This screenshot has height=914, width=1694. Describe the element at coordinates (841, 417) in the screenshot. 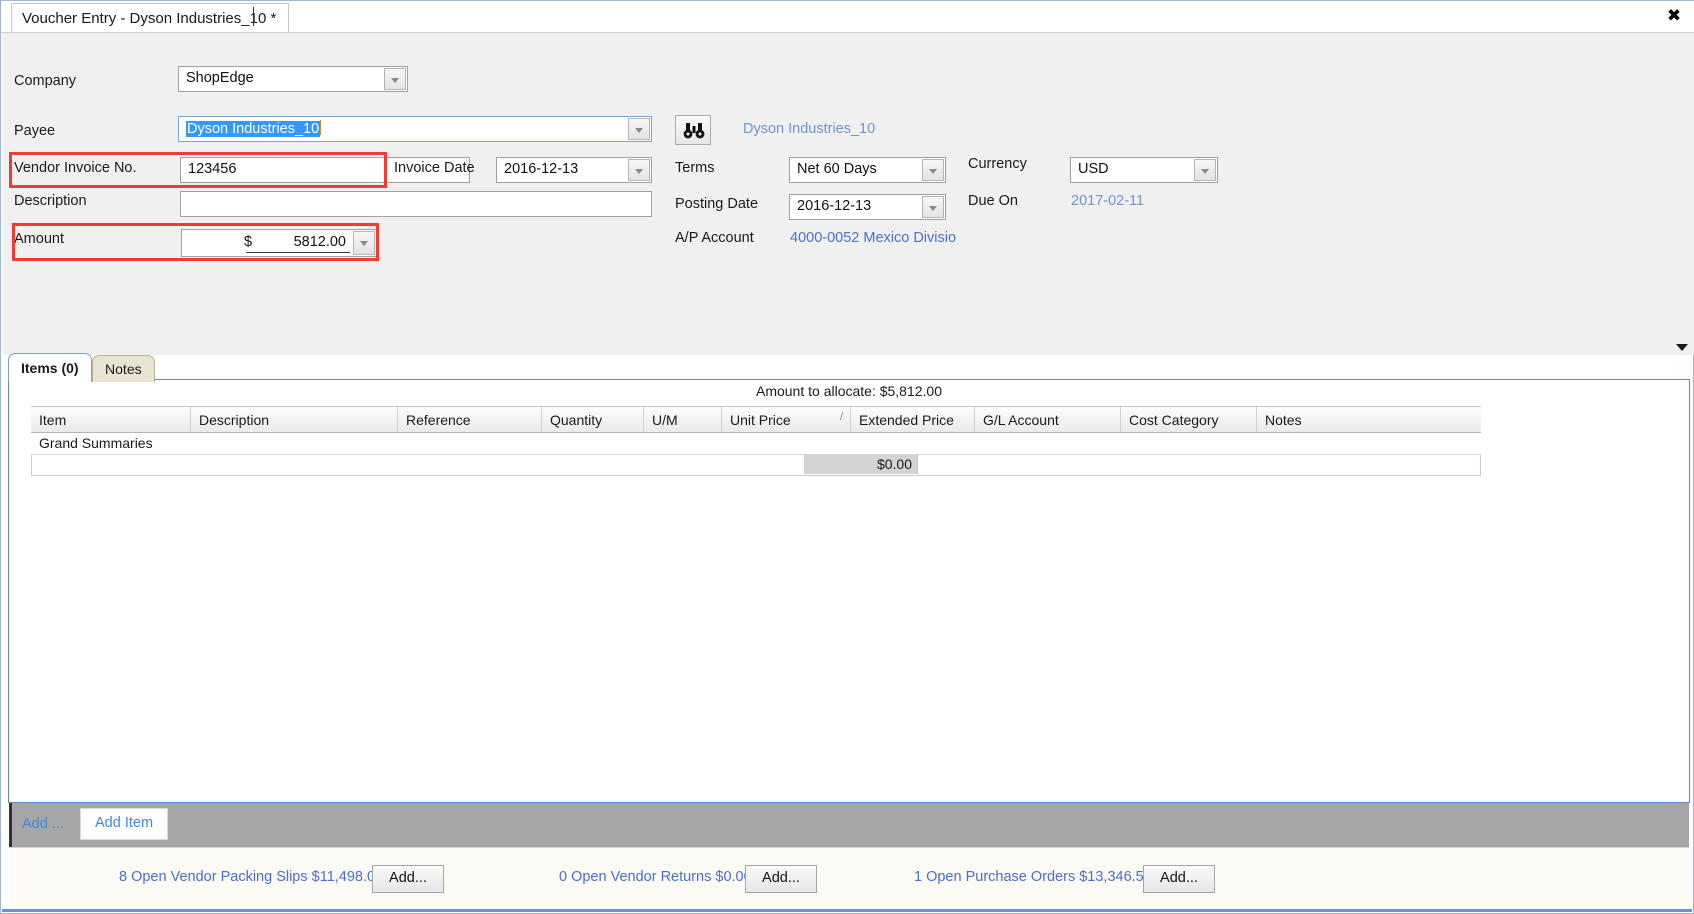

I see `sort-indicator-icon: /` at that location.